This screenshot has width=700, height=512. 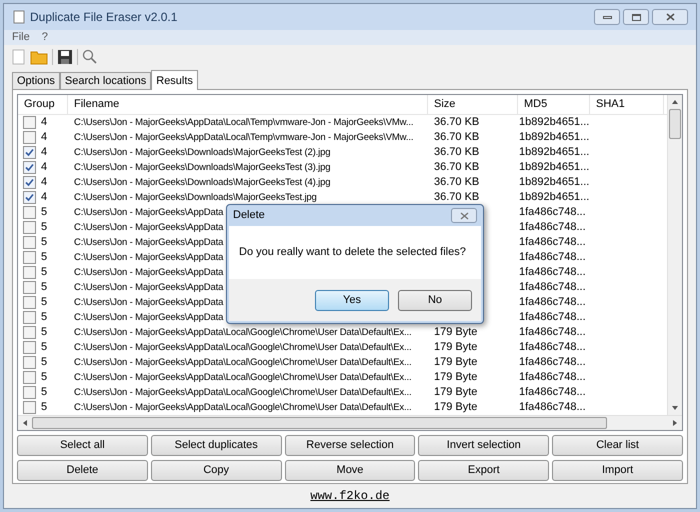 I want to click on column-header: Filename, so click(x=248, y=104).